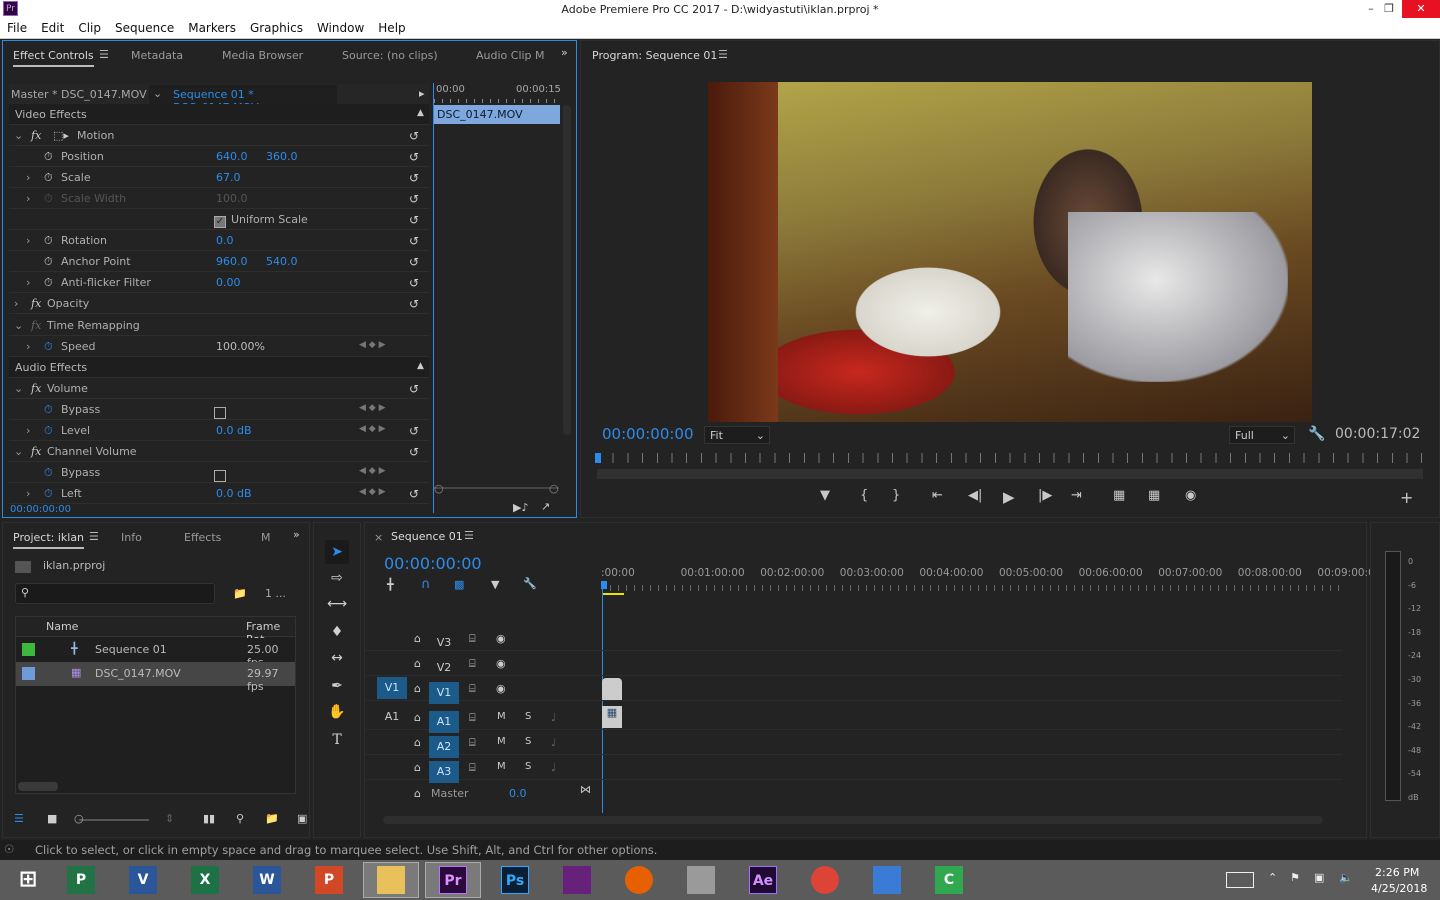  Describe the element at coordinates (422, 93) in the screenshot. I see `play-clip-triangle-icon: ▸` at that location.